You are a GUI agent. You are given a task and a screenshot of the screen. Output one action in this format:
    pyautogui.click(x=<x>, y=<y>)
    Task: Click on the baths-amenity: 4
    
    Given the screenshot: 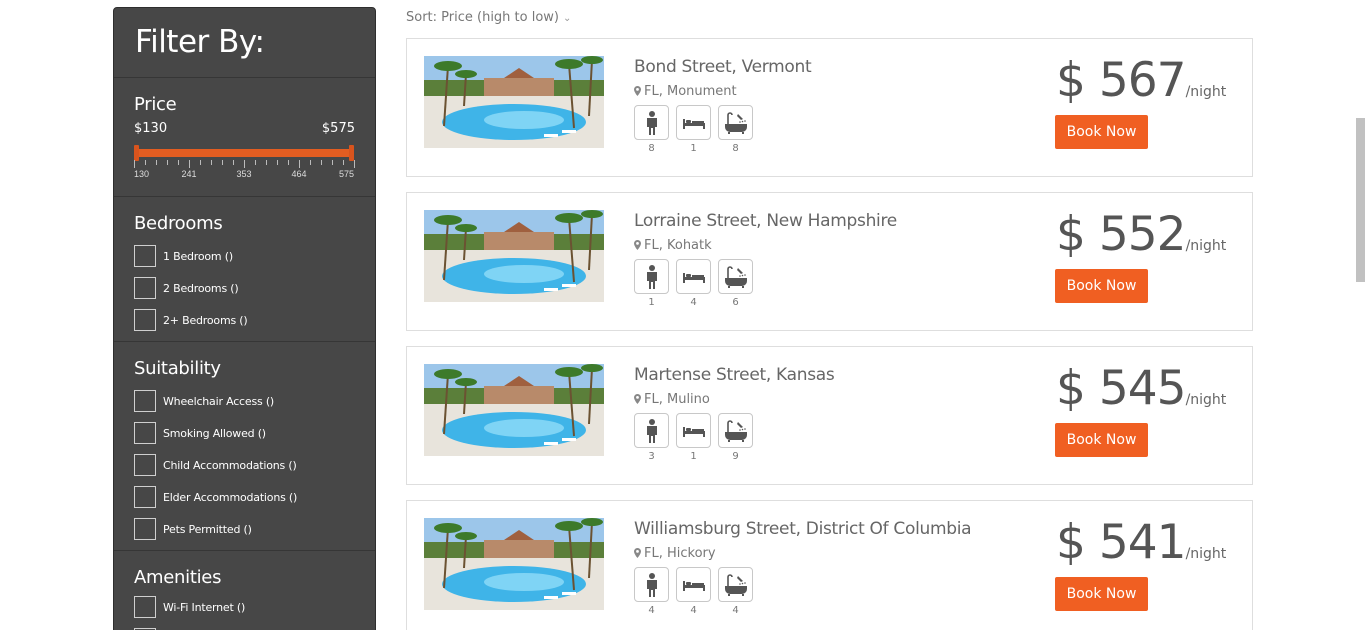 What is the action you would take?
    pyautogui.click(x=735, y=591)
    